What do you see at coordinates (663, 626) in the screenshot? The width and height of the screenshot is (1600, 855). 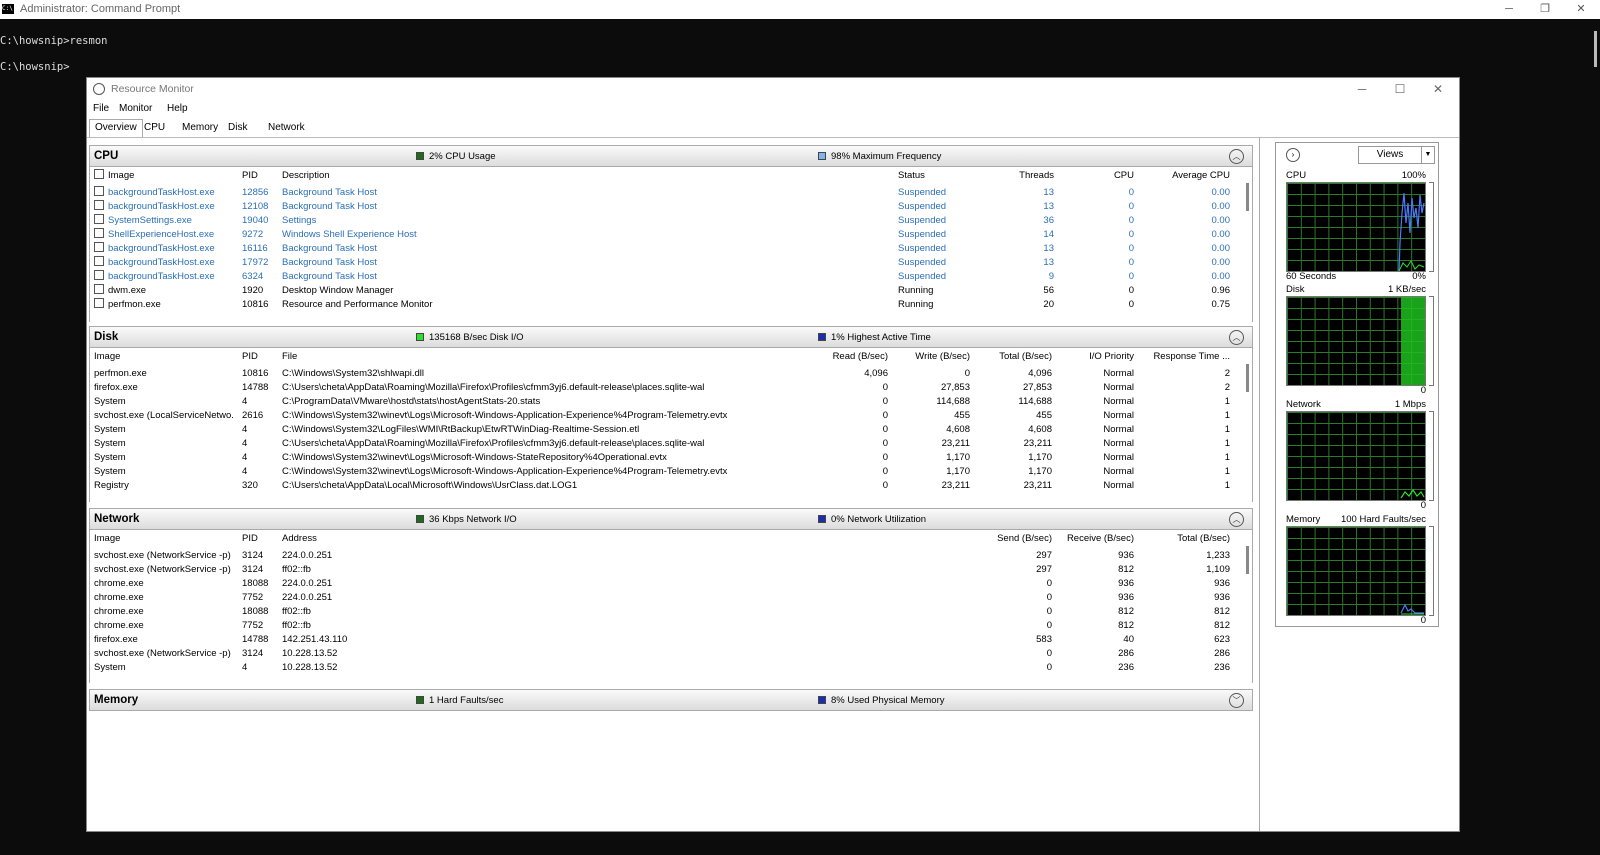 I see `table-row: chrome.exe 7752 ff02::fb 0 812 812` at bounding box center [663, 626].